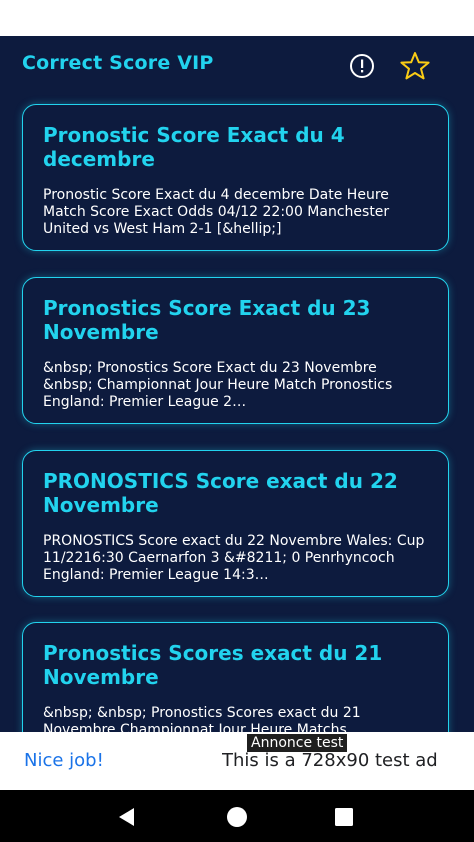 The height and width of the screenshot is (842, 474). Describe the element at coordinates (213, 665) in the screenshot. I see `post-title: Pronostics Scores exact du 21 Novembre` at that location.